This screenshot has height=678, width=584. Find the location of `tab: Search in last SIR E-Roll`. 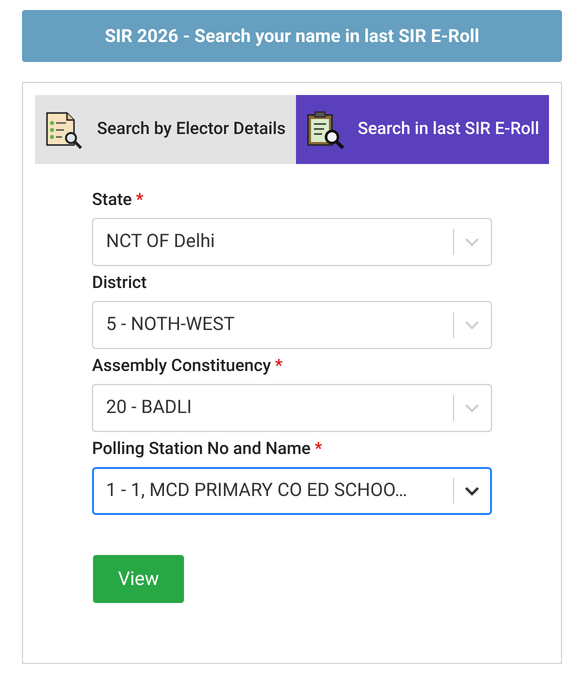

tab: Search in last SIR E-Roll is located at coordinates (423, 129).